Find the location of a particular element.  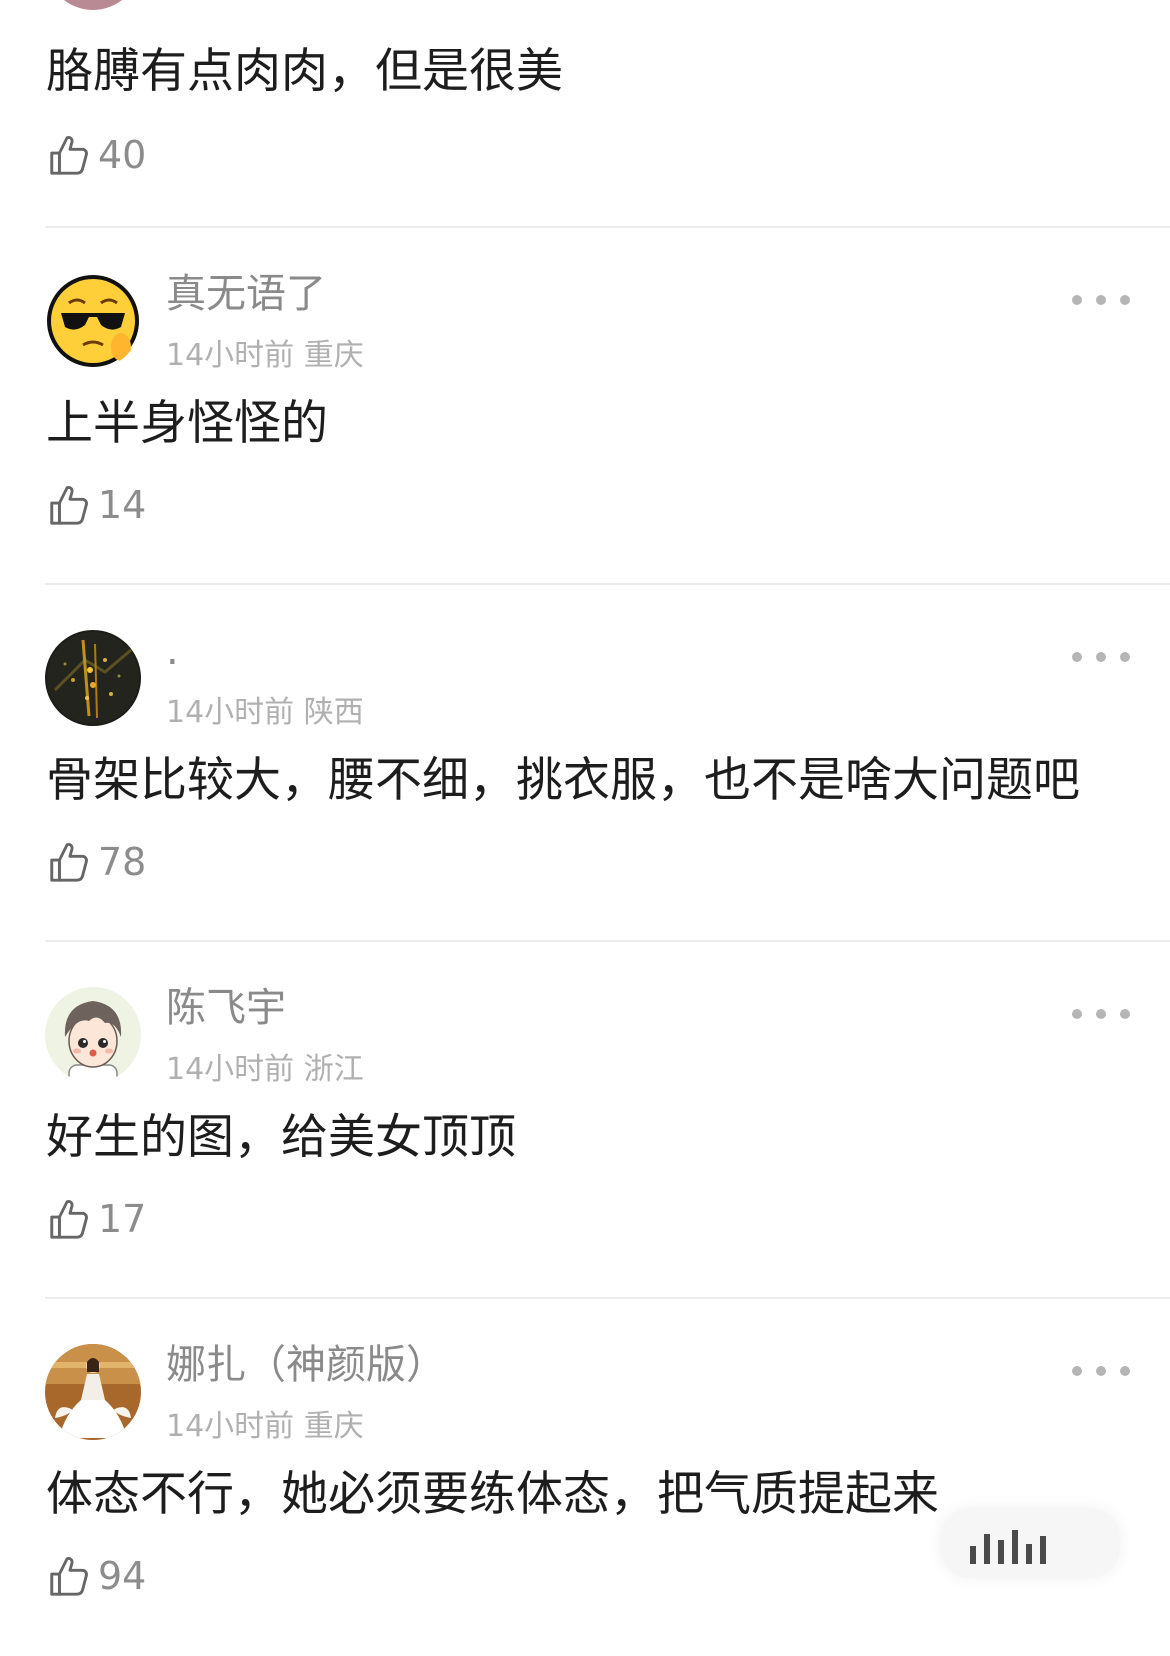

comment-body: 胳膊有点肉肉，但是很美 is located at coordinates (304, 71).